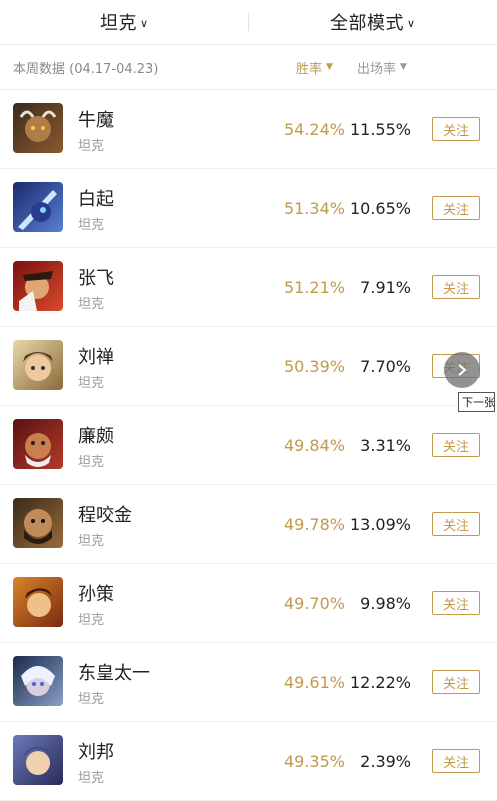 Image resolution: width=497 pixels, height=801 pixels. What do you see at coordinates (380, 524) in the screenshot?
I see `hero-pick-rate: 13.09%` at bounding box center [380, 524].